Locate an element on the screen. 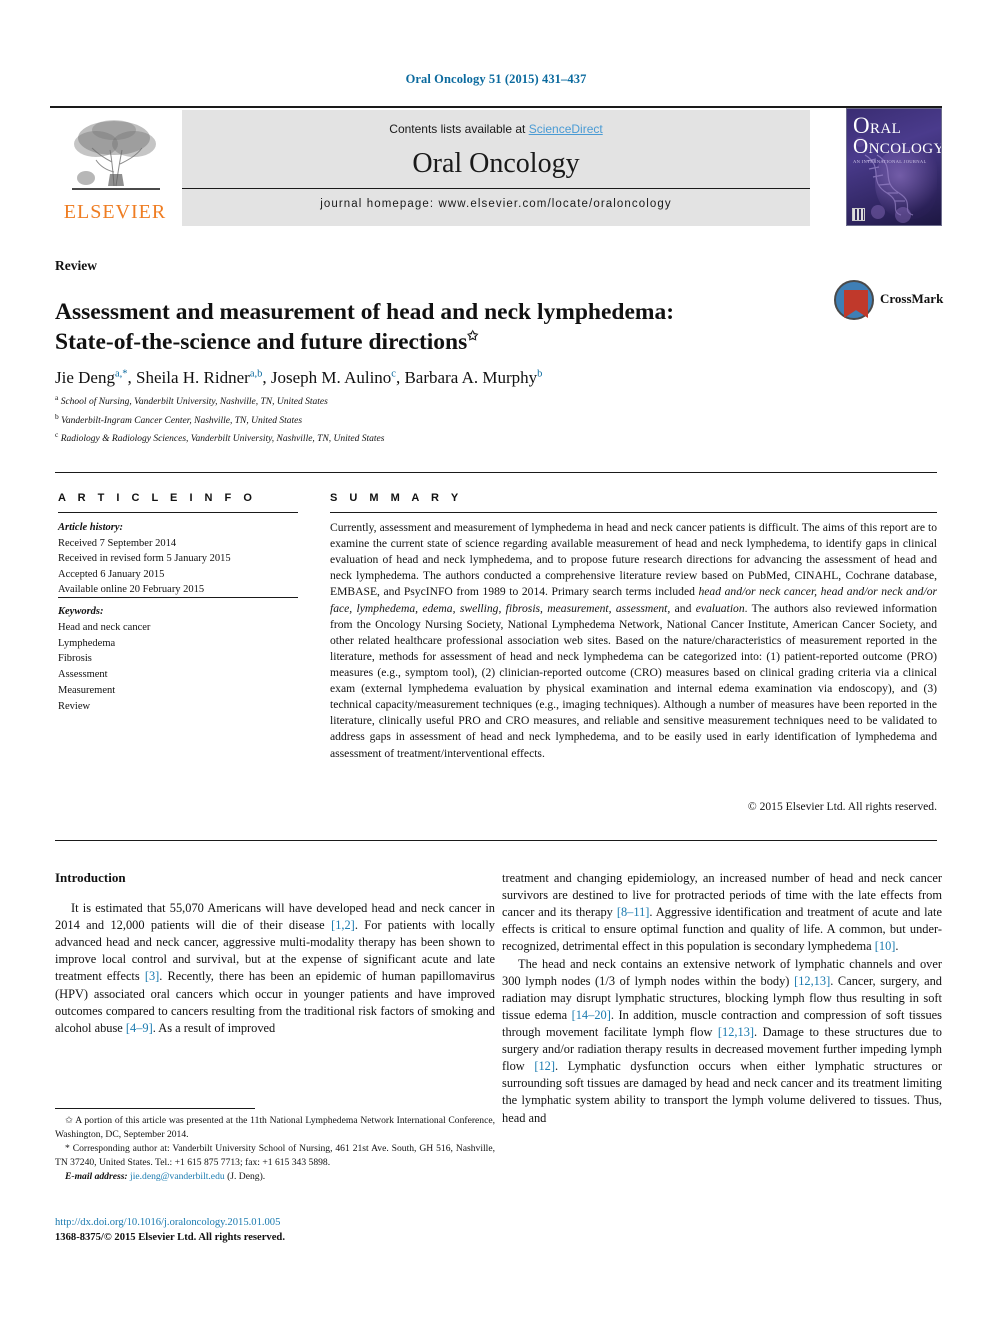 This screenshot has width=992, height=1323. keywords-label: Keywords: is located at coordinates (81, 611).